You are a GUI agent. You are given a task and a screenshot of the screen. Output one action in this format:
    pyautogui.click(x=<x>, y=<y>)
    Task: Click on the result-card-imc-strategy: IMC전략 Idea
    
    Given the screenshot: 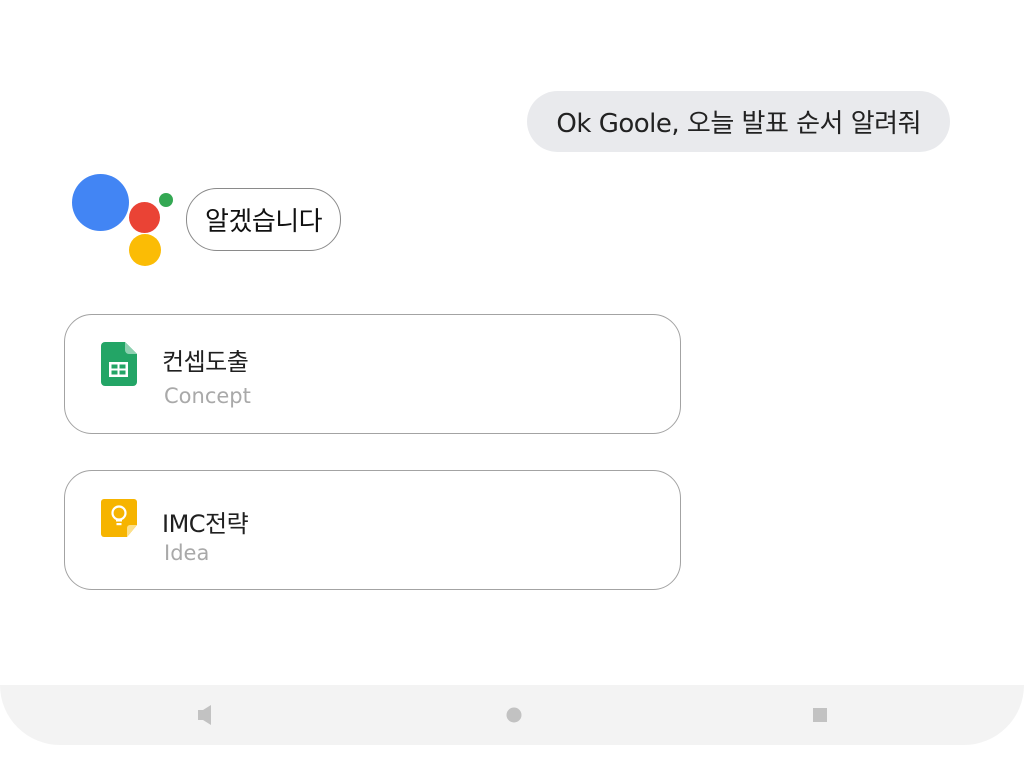 What is the action you would take?
    pyautogui.click(x=372, y=530)
    